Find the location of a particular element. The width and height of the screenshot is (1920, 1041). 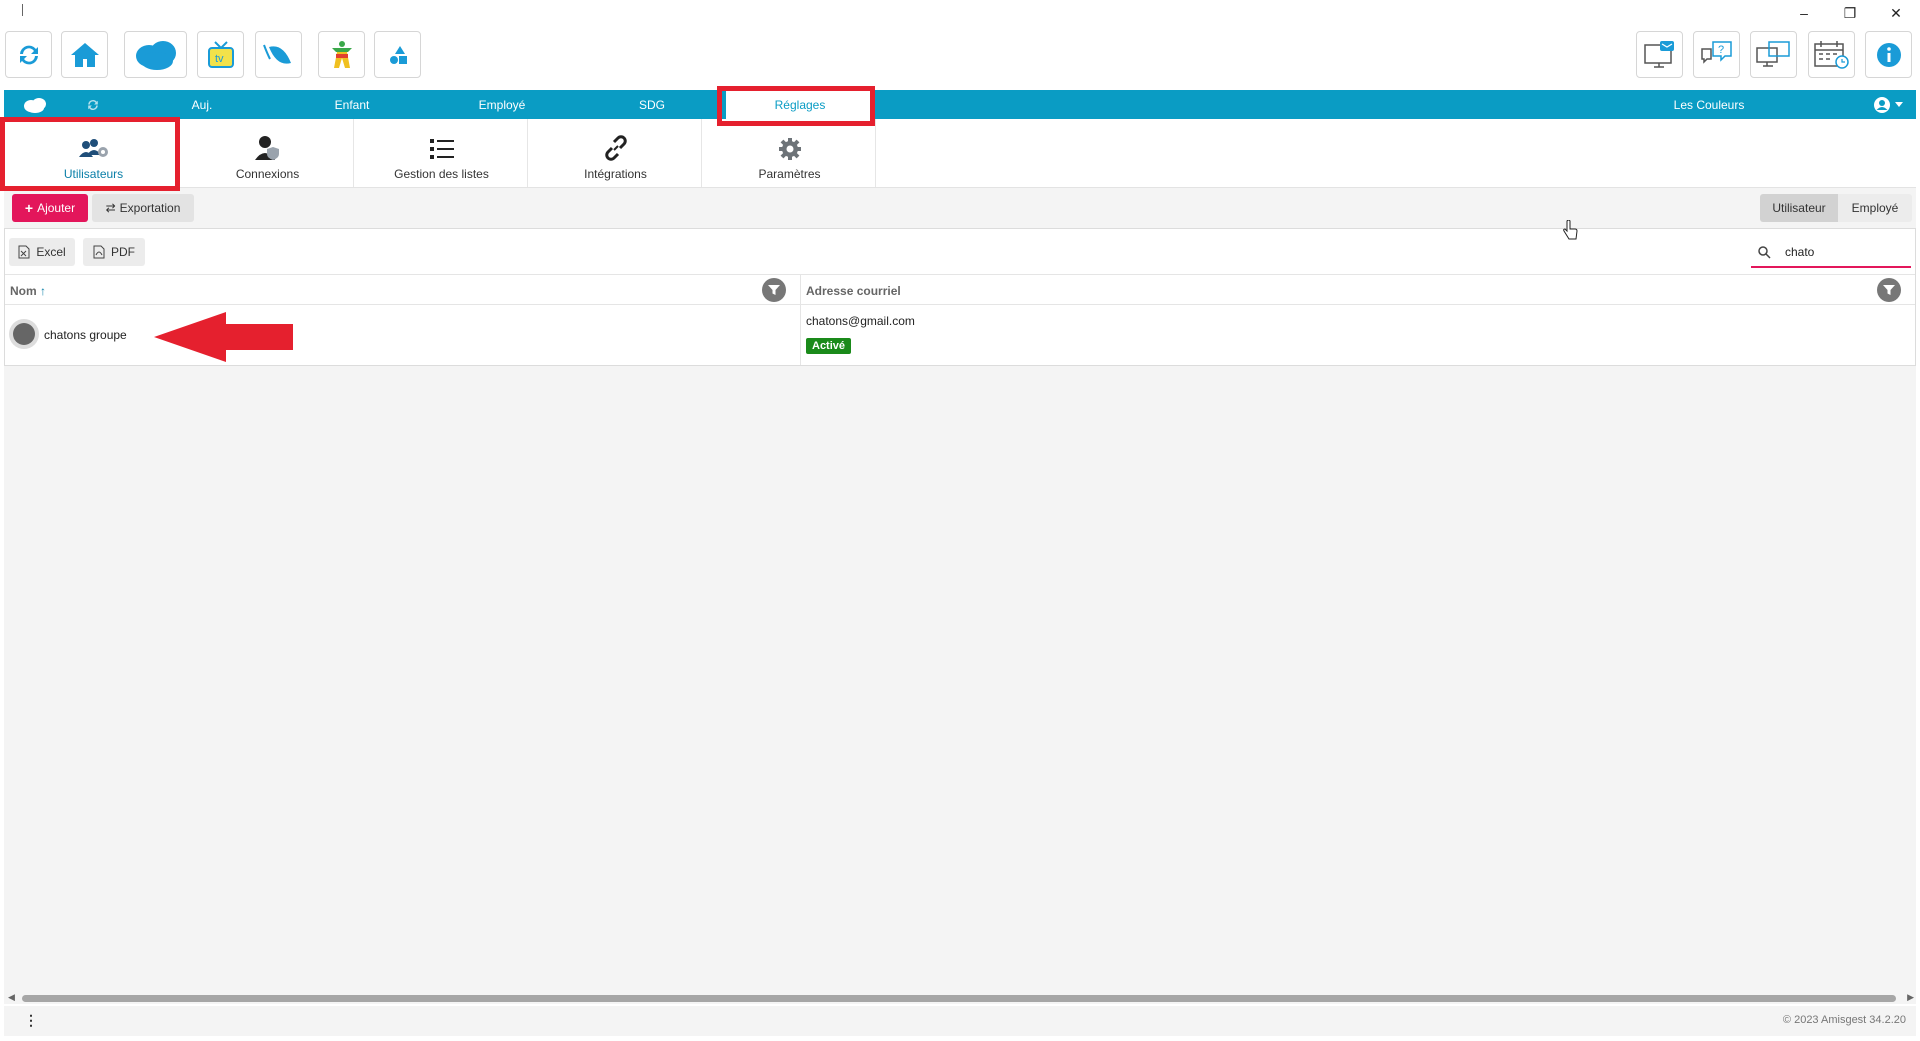

excel-export-button: Excel is located at coordinates (42, 252).